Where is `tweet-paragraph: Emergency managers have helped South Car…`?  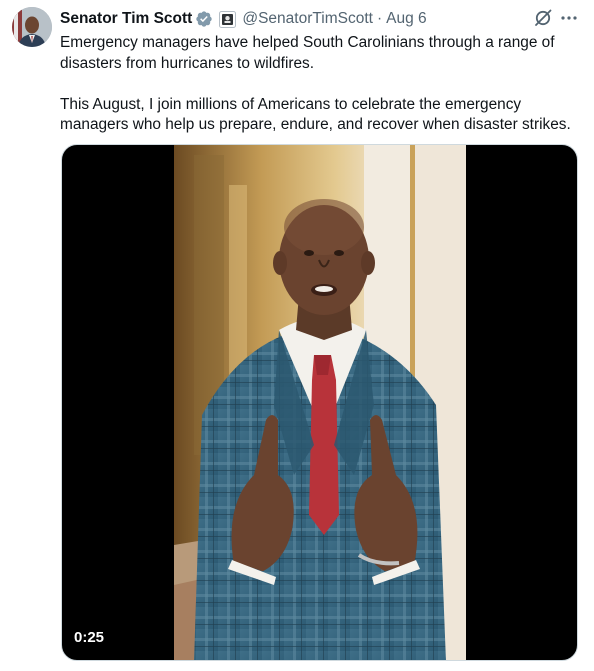 tweet-paragraph: Emergency managers have helped South Car… is located at coordinates (307, 53).